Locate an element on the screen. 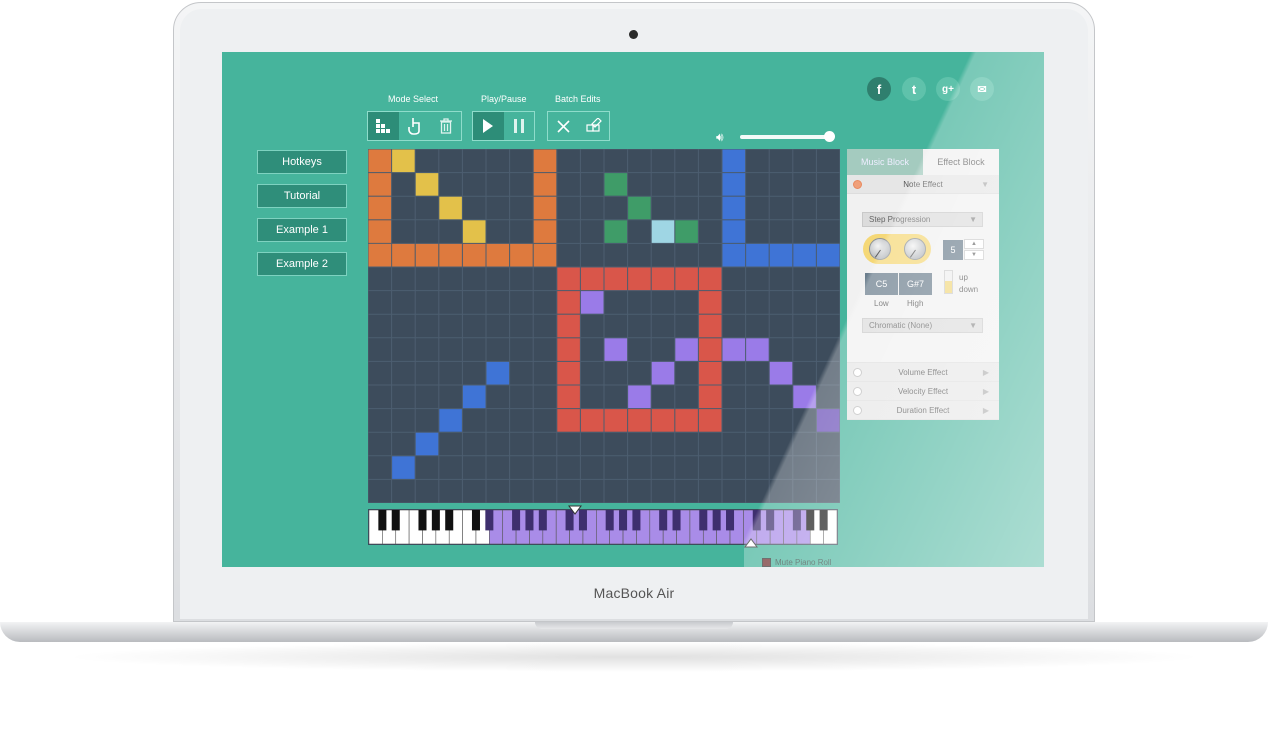 The image size is (1268, 732). step-up-button: ▲ is located at coordinates (974, 244).